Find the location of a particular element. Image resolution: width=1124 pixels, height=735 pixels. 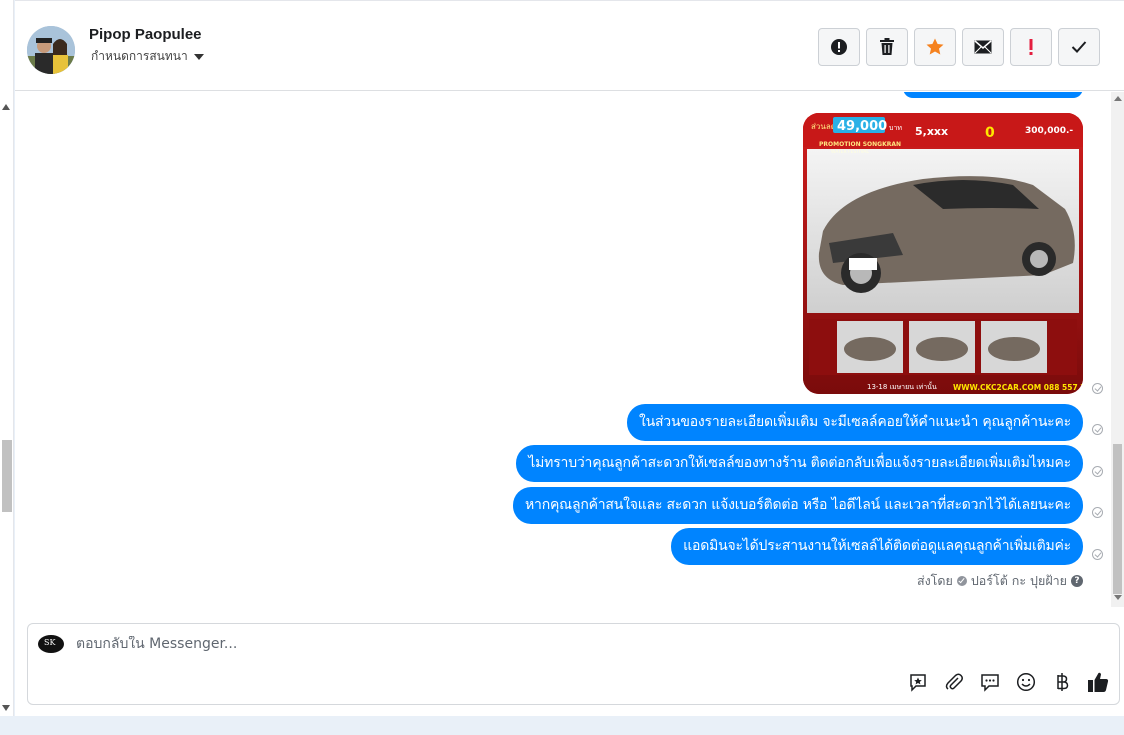

saved-replies-button is located at coordinates (917, 681).